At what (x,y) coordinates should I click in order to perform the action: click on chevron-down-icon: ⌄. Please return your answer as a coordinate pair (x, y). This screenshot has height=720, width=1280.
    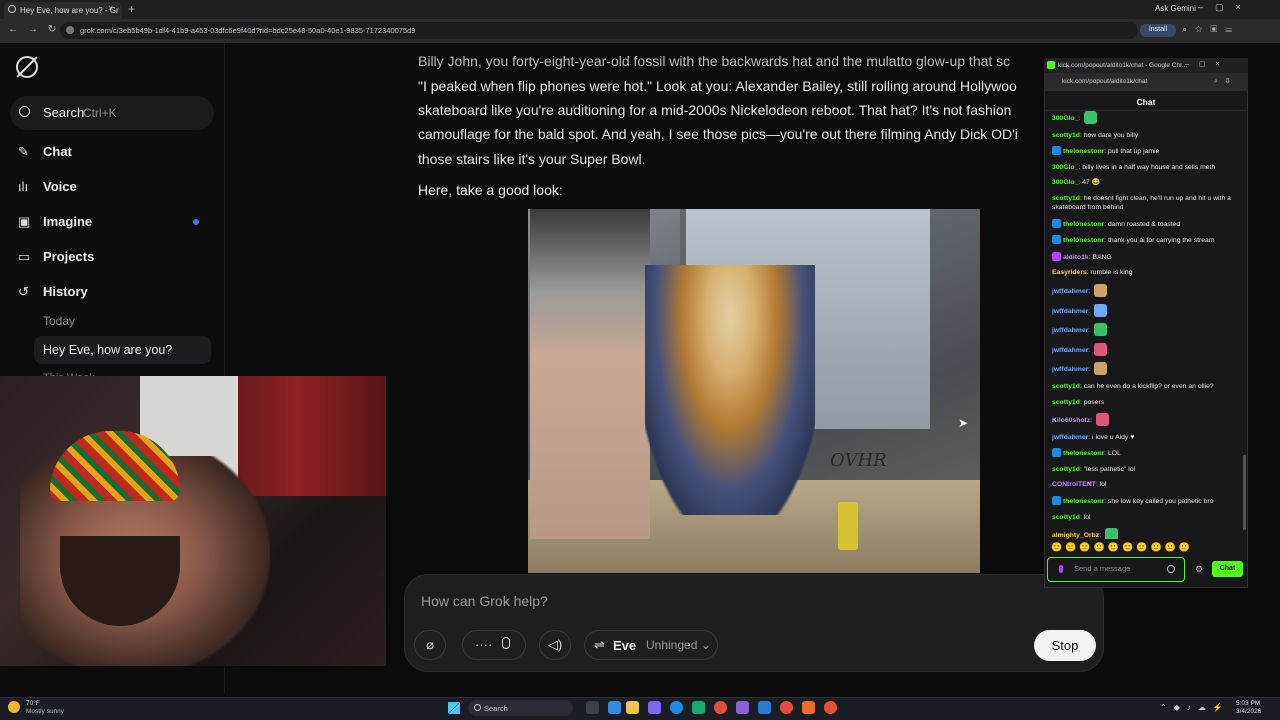
    Looking at the image, I should click on (705, 645).